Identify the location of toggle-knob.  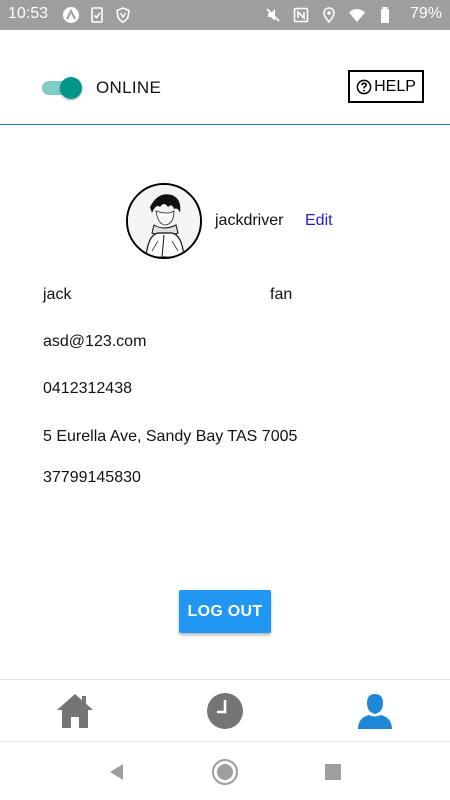
(71, 88).